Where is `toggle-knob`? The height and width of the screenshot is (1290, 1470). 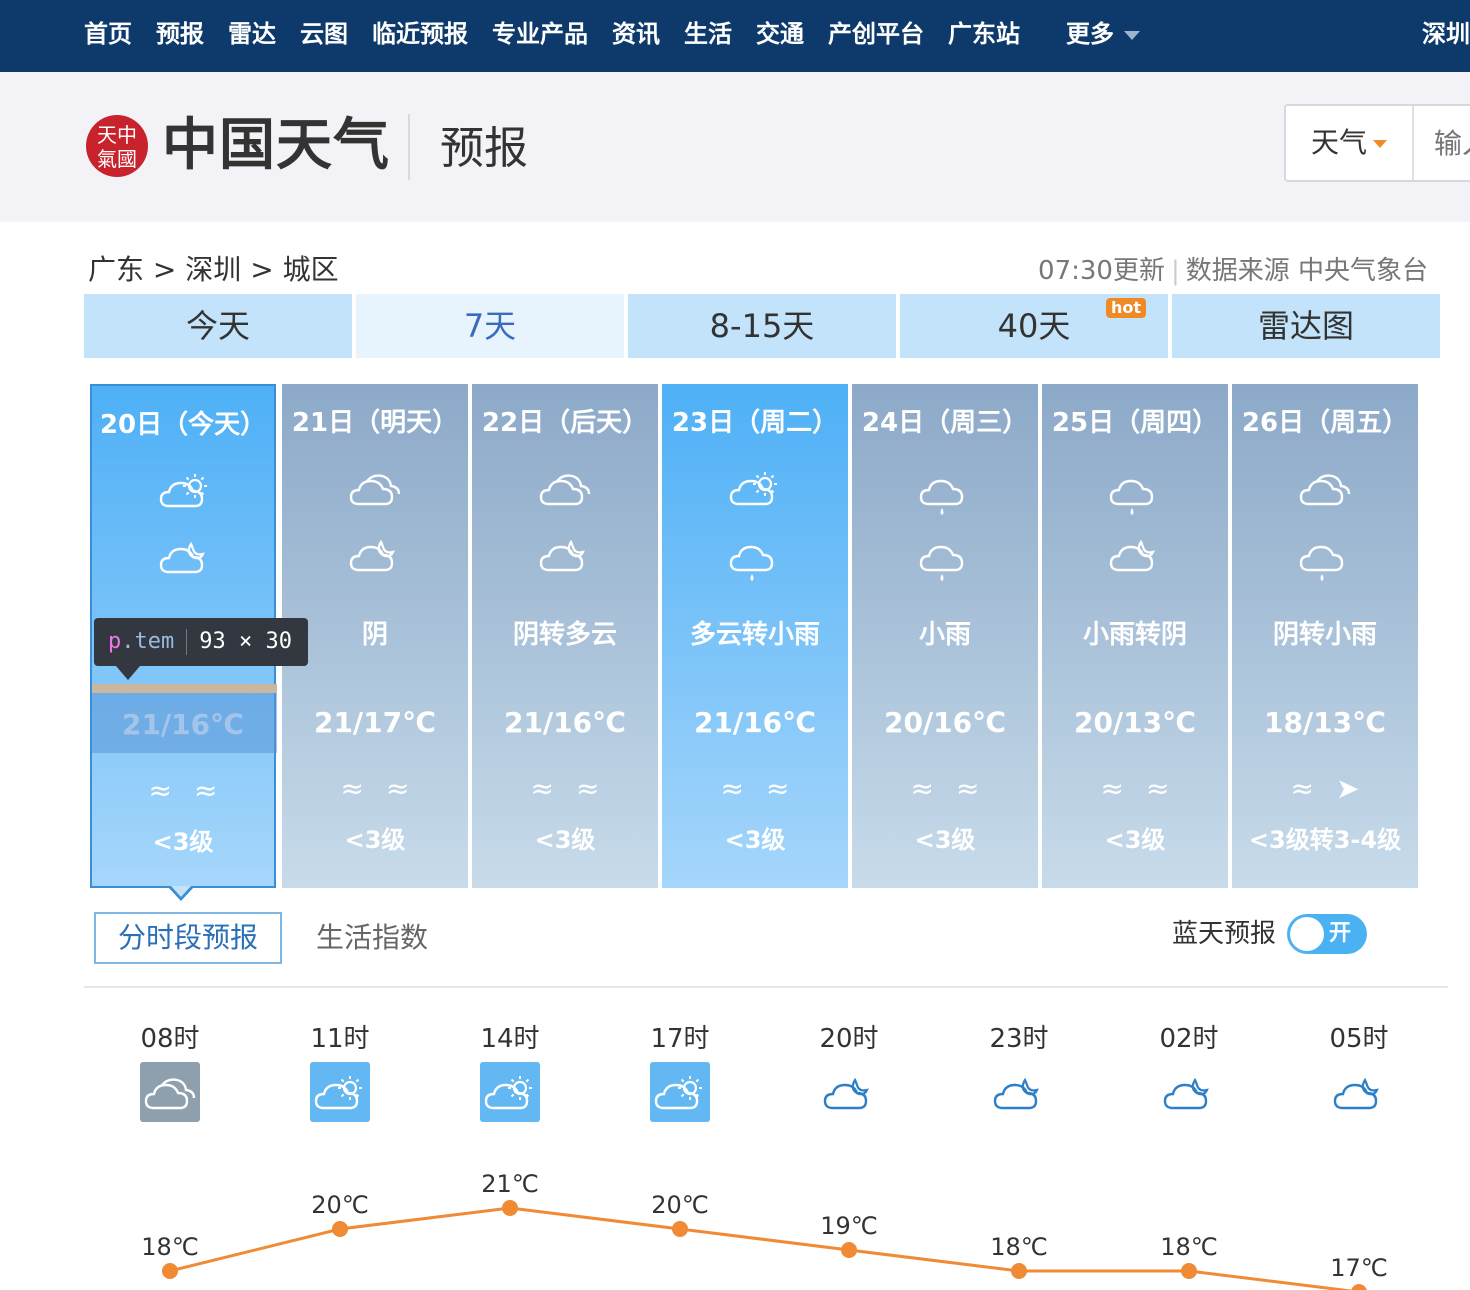 toggle-knob is located at coordinates (1307, 934).